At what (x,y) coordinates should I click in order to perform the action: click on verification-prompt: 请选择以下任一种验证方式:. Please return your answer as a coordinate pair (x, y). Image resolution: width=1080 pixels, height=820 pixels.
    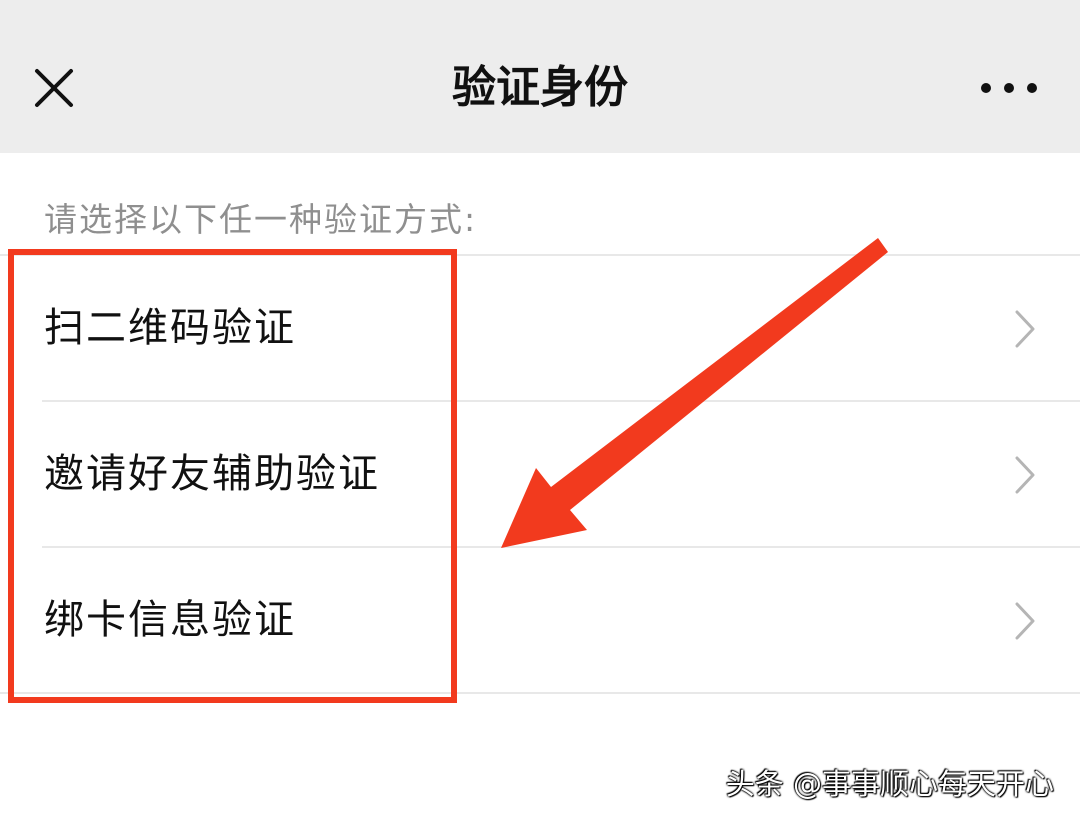
    Looking at the image, I should click on (261, 219).